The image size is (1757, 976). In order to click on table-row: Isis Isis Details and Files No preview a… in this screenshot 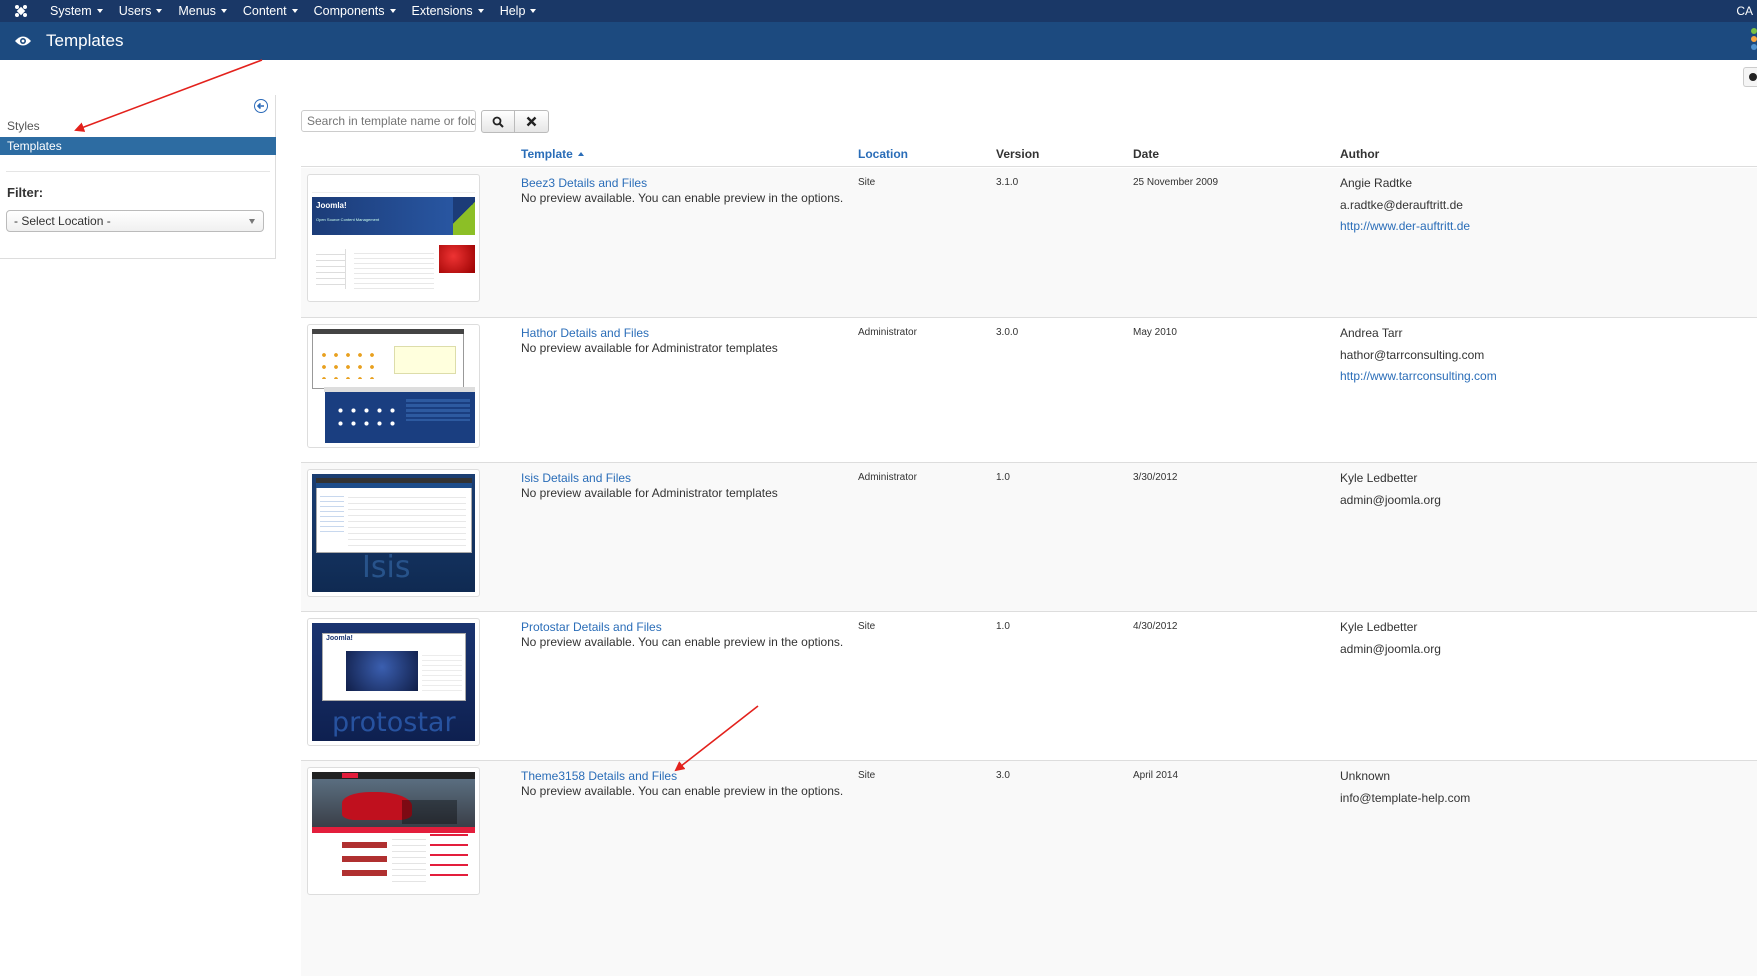, I will do `click(1029, 537)`.